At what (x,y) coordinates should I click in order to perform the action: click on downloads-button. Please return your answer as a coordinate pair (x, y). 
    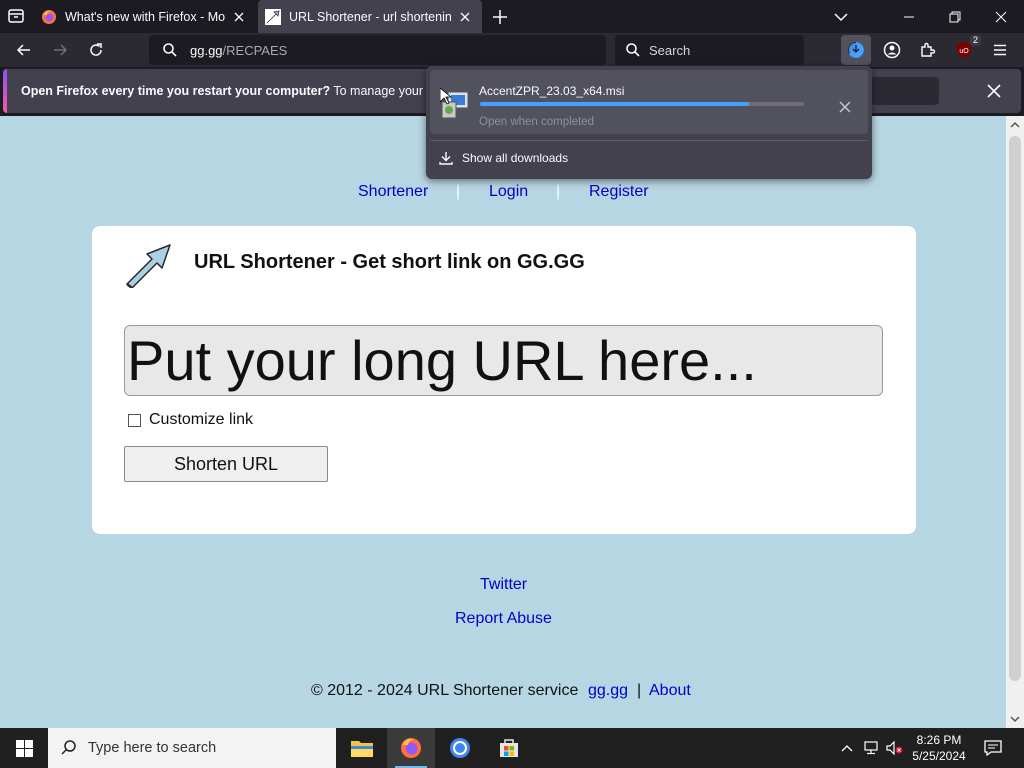
    Looking at the image, I should click on (856, 50).